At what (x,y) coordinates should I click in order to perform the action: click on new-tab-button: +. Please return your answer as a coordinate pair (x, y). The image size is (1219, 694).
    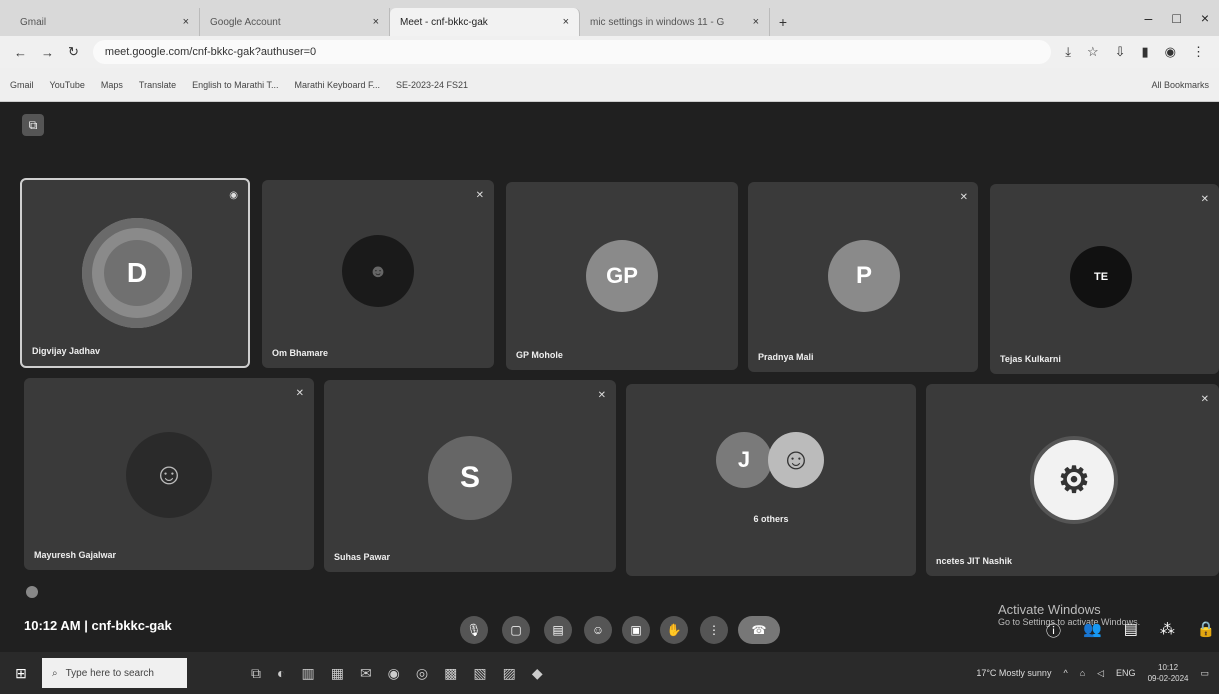
    Looking at the image, I should click on (783, 22).